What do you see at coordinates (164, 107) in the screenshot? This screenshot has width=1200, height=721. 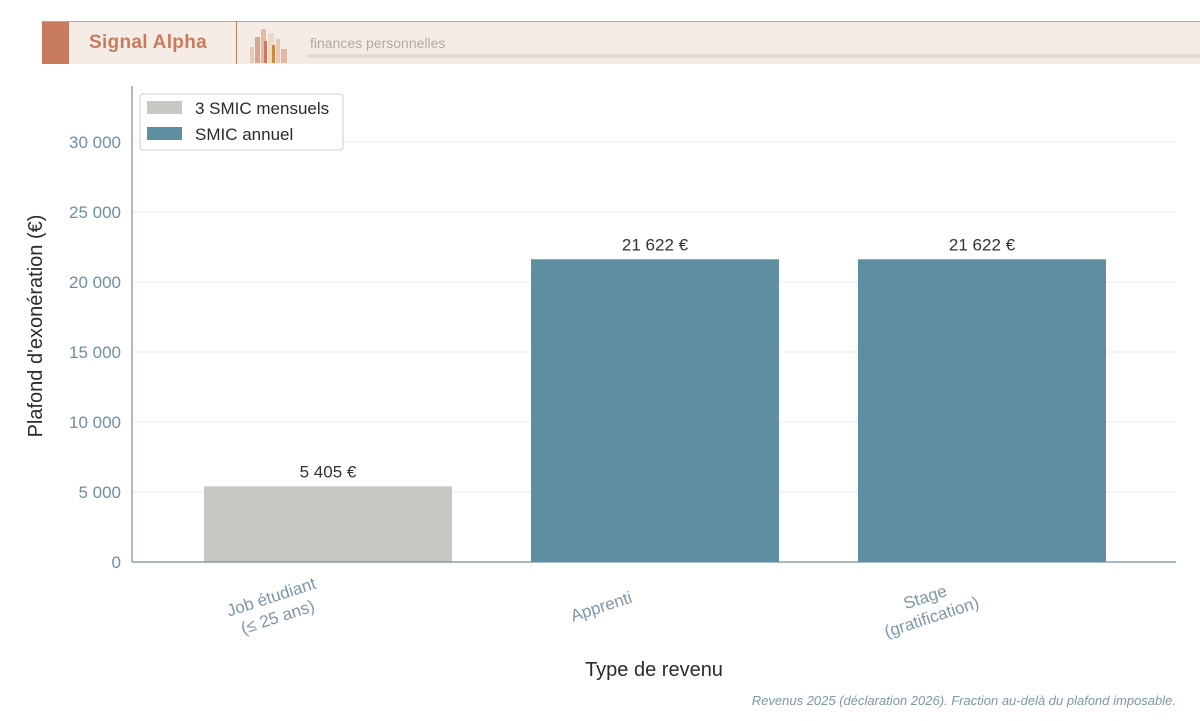 I see `legend-swatch-3-smic` at bounding box center [164, 107].